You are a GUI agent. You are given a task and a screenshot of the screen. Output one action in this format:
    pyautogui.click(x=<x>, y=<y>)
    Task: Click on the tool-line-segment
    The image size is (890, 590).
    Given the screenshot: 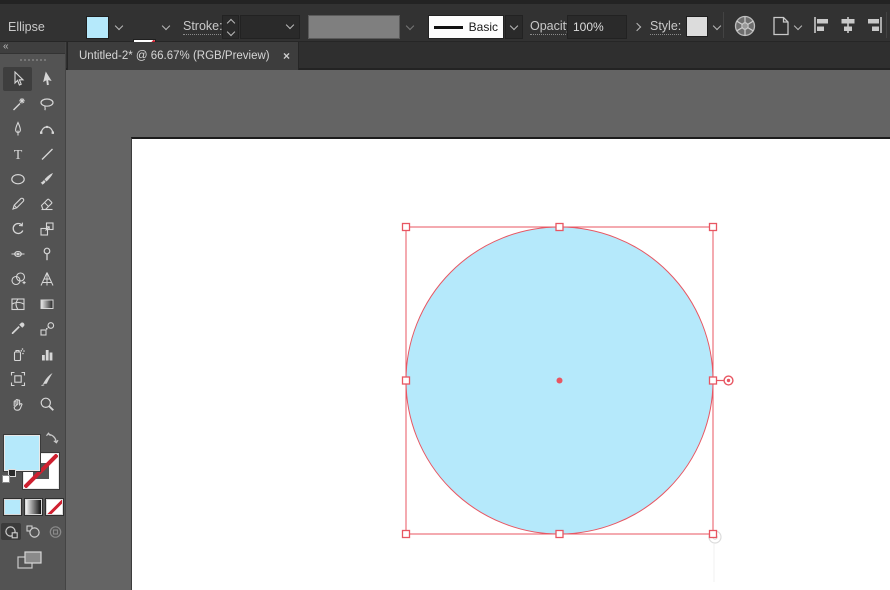 What is the action you would take?
    pyautogui.click(x=46, y=154)
    